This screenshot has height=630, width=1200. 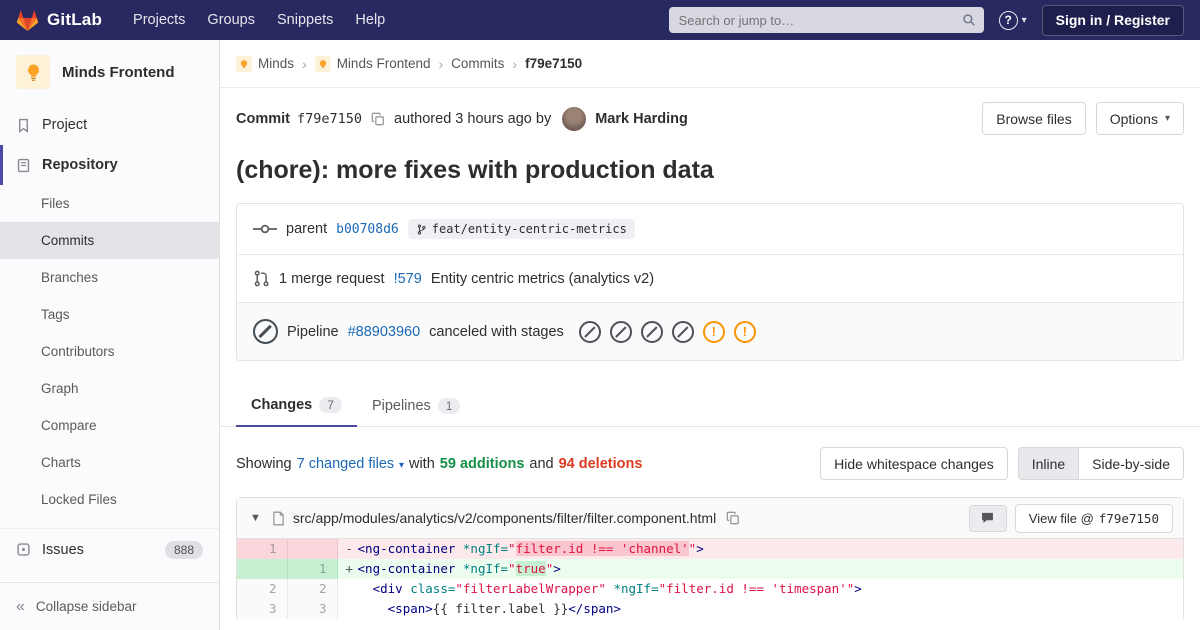 I want to click on diff-line-added: 1 + <ng-container *ngIf="true">, so click(x=710, y=569).